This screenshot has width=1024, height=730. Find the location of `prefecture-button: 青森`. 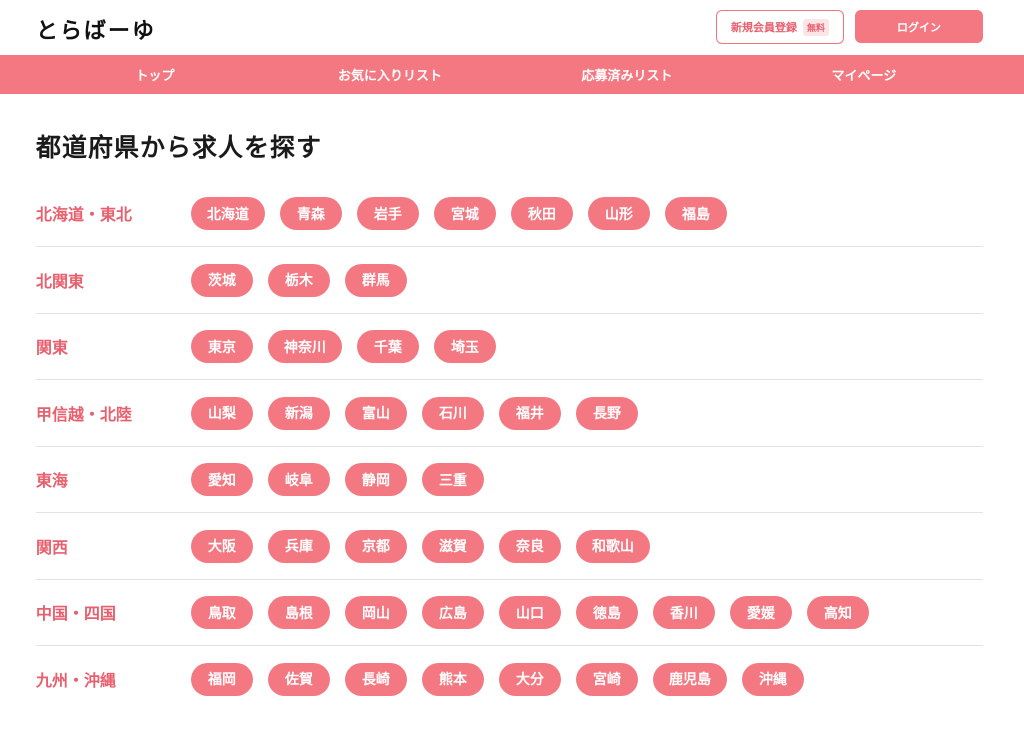

prefecture-button: 青森 is located at coordinates (311, 213).